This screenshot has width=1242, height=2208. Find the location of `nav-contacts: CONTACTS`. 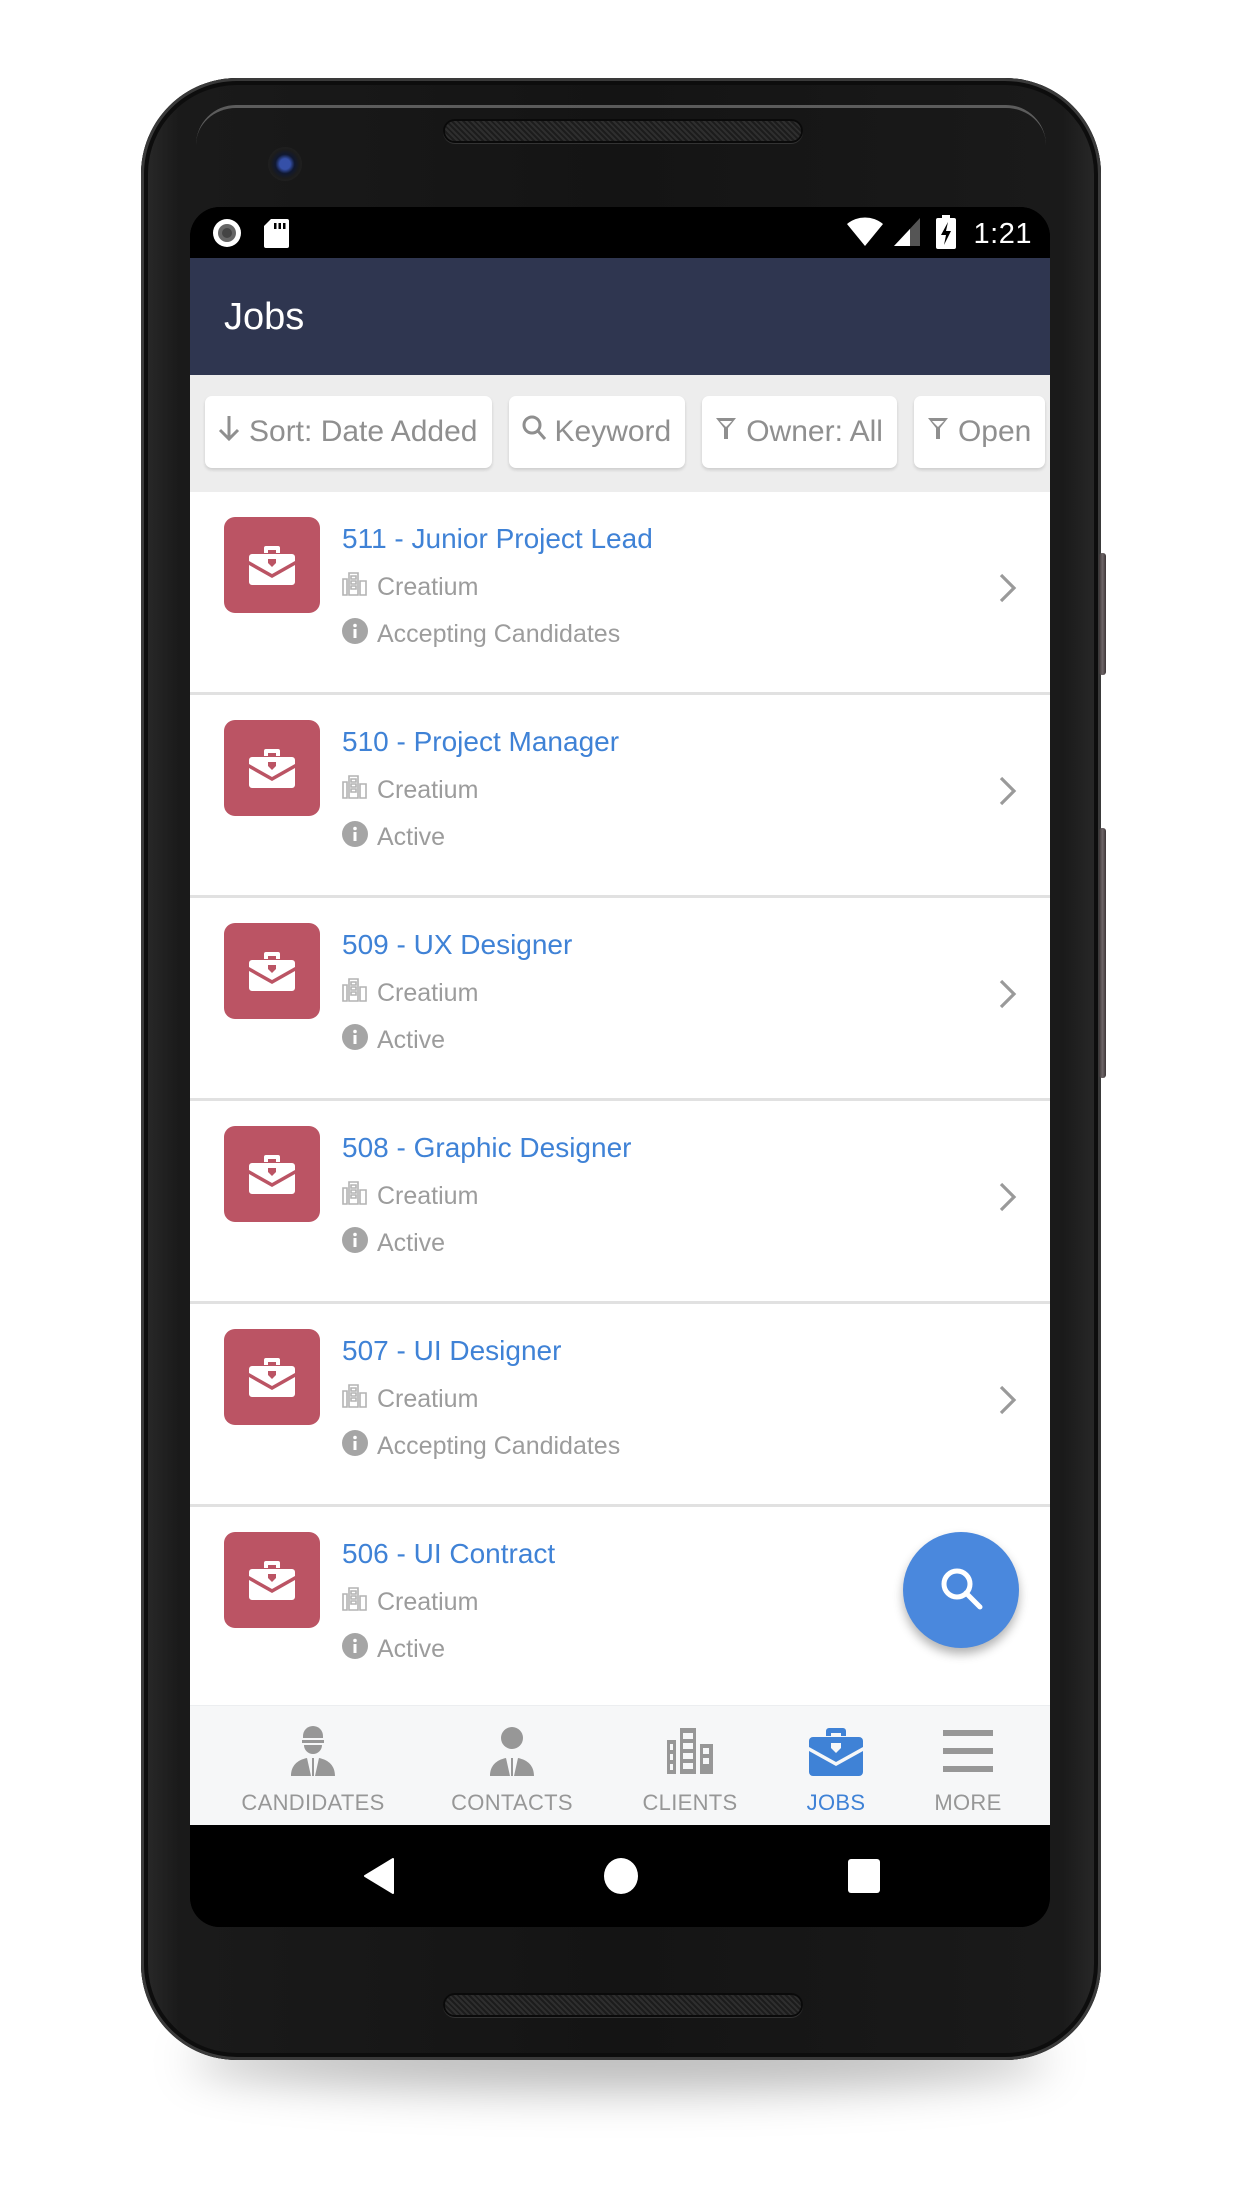

nav-contacts: CONTACTS is located at coordinates (512, 1766).